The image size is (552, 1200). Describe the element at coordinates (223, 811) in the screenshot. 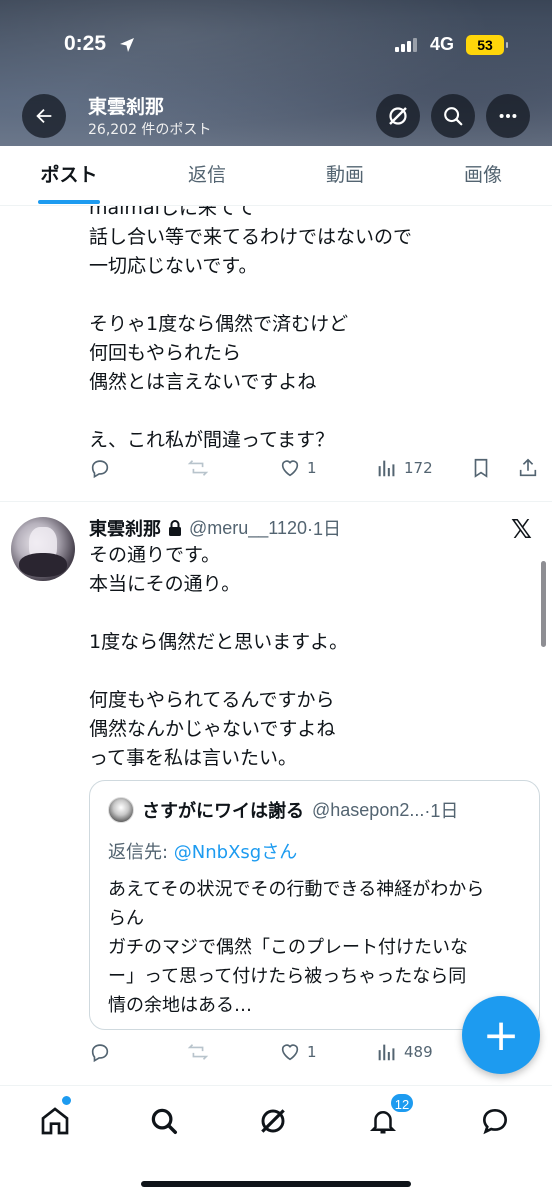

I see `quote-author-name: さすがにワイは謝る` at that location.